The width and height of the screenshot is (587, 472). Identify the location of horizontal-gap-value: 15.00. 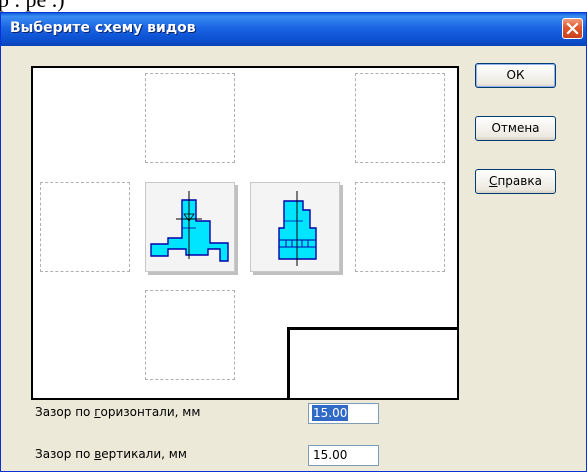
(330, 413).